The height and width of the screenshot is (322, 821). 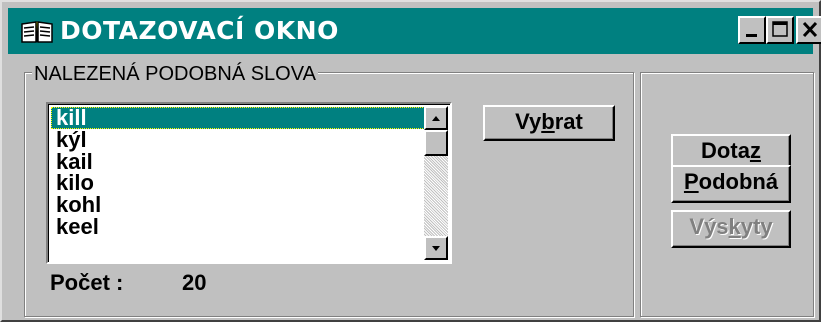 I want to click on scrollbar-thumb, so click(x=436, y=143).